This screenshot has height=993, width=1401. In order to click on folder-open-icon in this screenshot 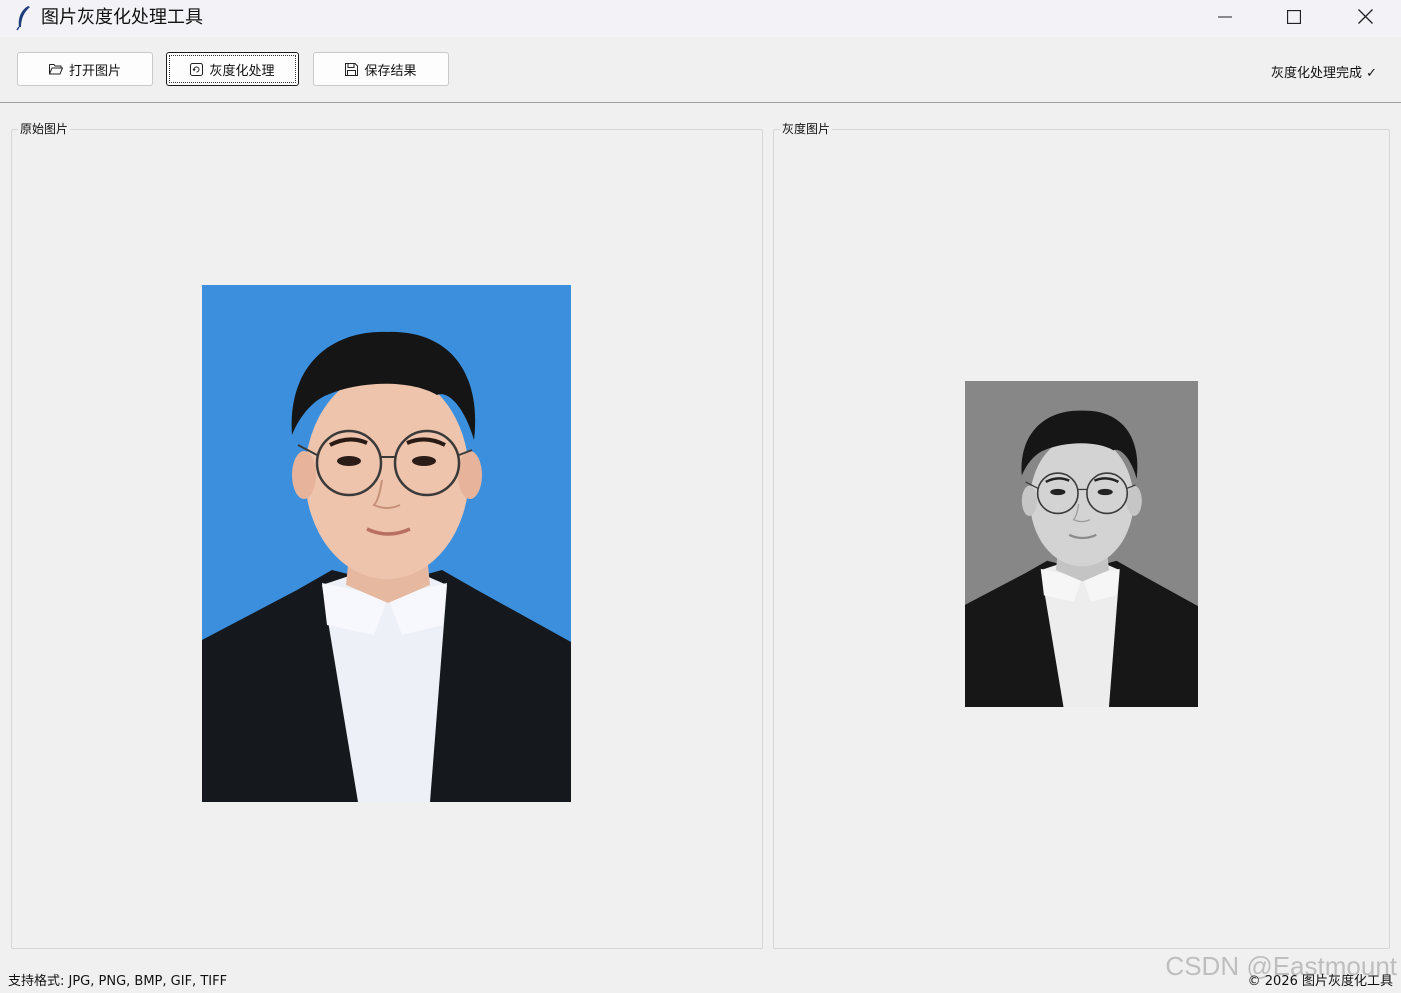, I will do `click(55, 69)`.